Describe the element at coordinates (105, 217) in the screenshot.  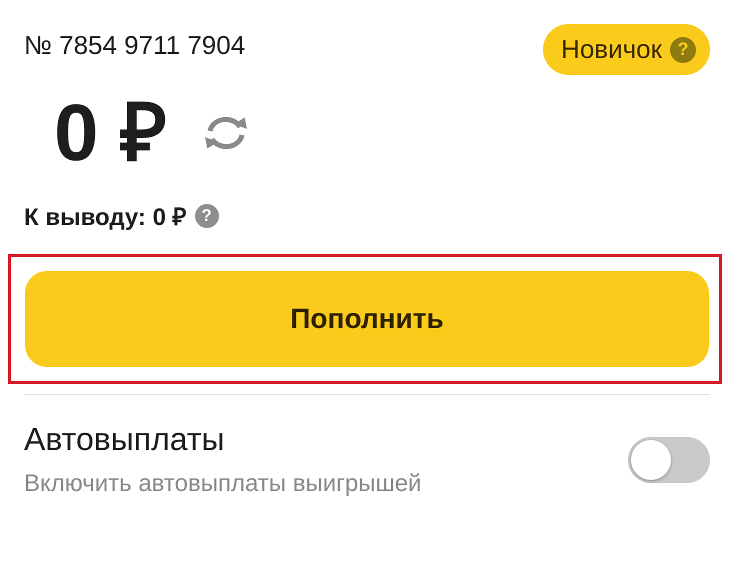
I see `withdrawable-amount: К выводу: 0 ₽` at that location.